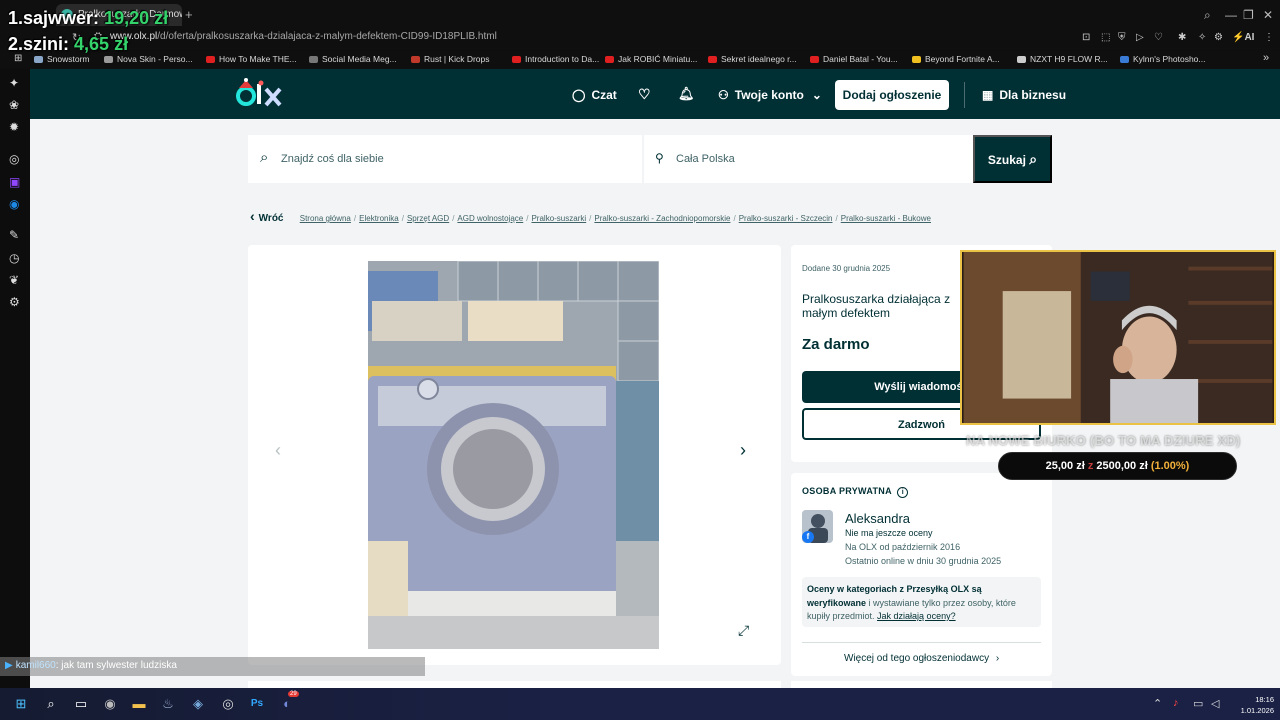 The height and width of the screenshot is (720, 1280). What do you see at coordinates (1176, 703) in the screenshot?
I see `microphone-icon: ♪` at bounding box center [1176, 703].